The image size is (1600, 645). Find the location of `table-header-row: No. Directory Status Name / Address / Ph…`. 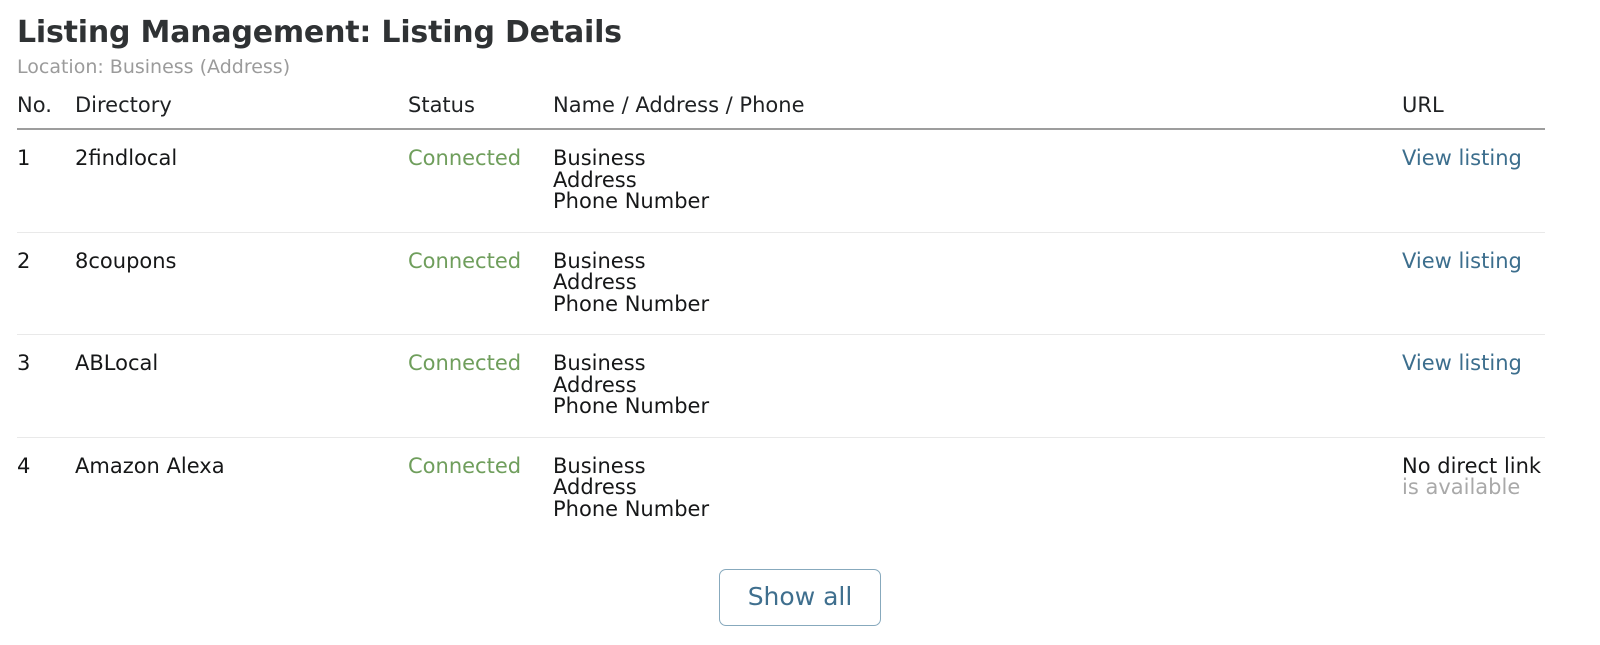

table-header-row: No. Directory Status Name / Address / Ph… is located at coordinates (781, 111).